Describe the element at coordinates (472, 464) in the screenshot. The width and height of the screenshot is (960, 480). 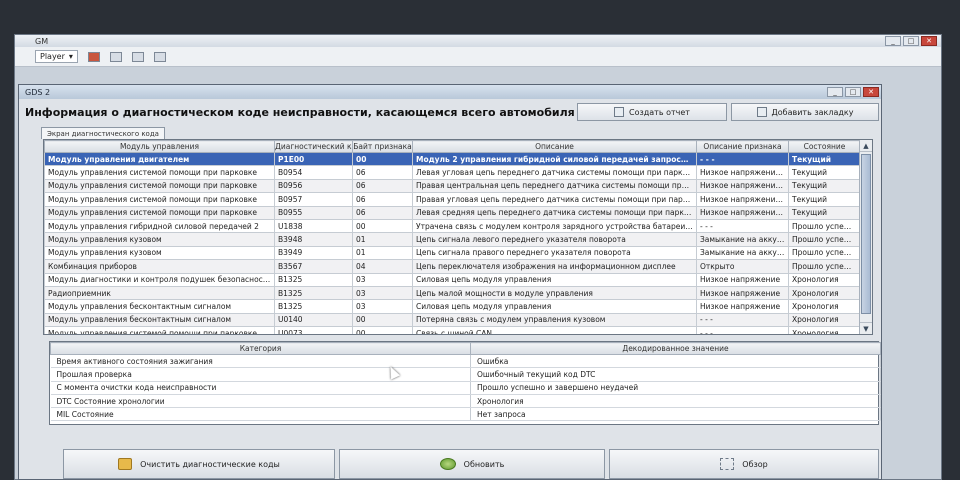
I see `refresh-button: Обновить` at that location.